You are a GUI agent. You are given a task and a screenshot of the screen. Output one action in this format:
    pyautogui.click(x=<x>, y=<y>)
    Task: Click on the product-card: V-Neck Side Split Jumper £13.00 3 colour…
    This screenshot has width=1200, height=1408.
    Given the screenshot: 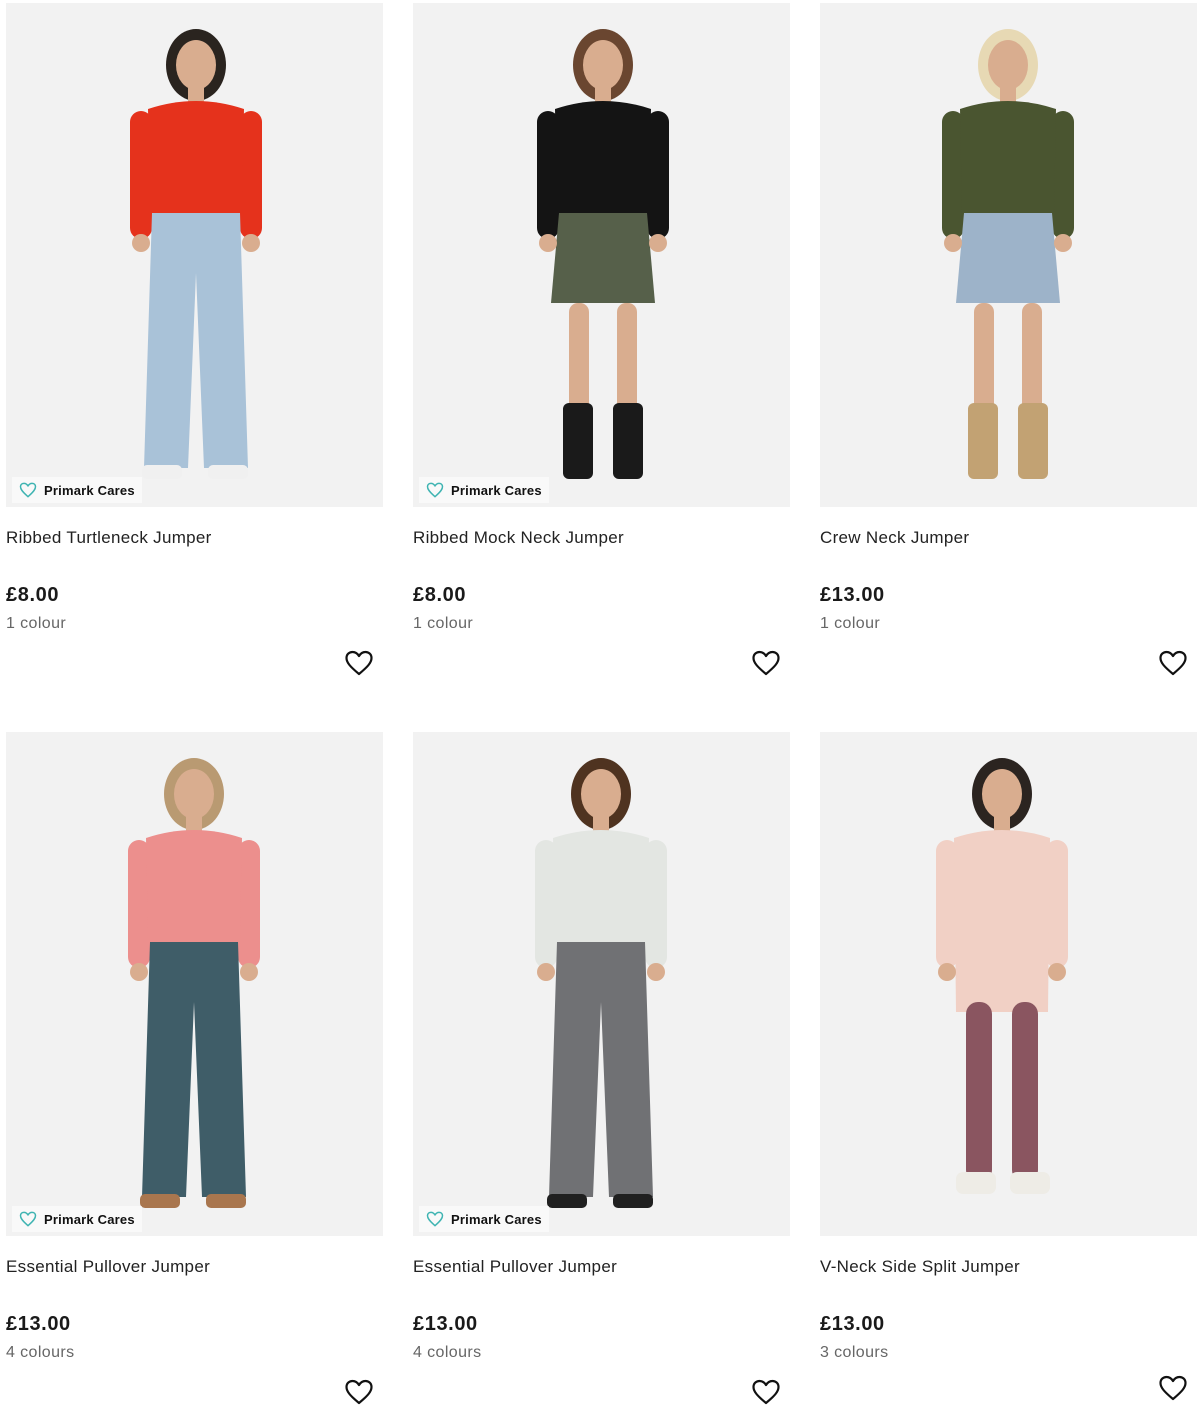 What is the action you would take?
    pyautogui.click(x=1008, y=1066)
    